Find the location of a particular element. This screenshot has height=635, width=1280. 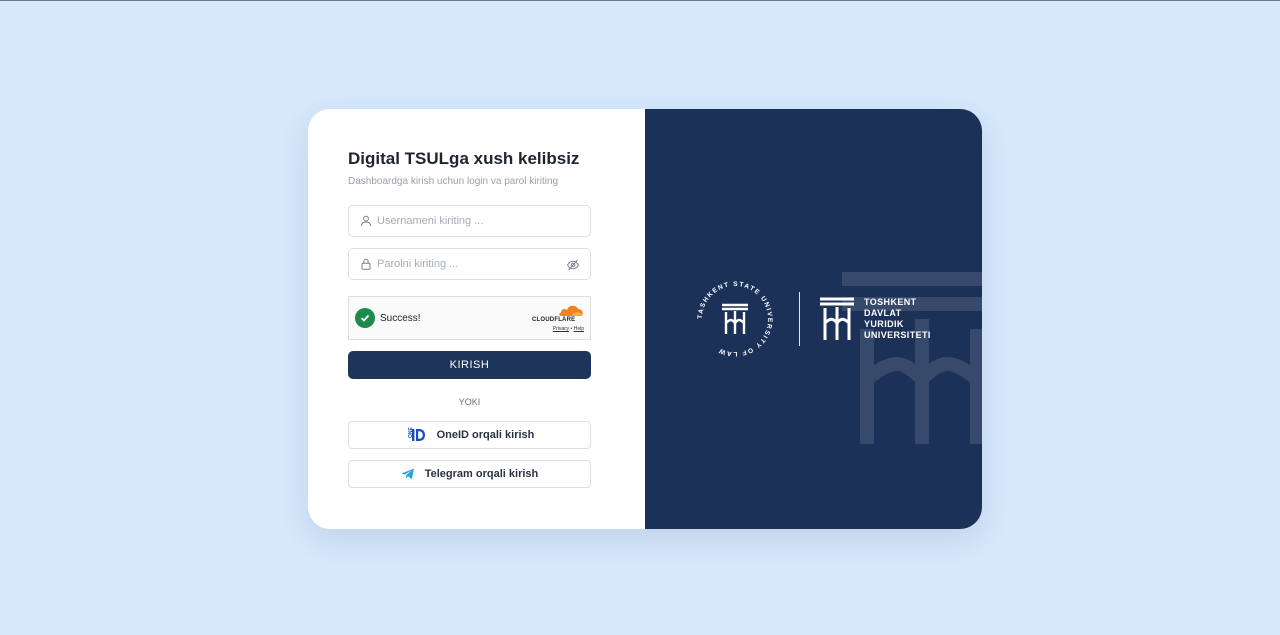

logo-divider is located at coordinates (799, 319).